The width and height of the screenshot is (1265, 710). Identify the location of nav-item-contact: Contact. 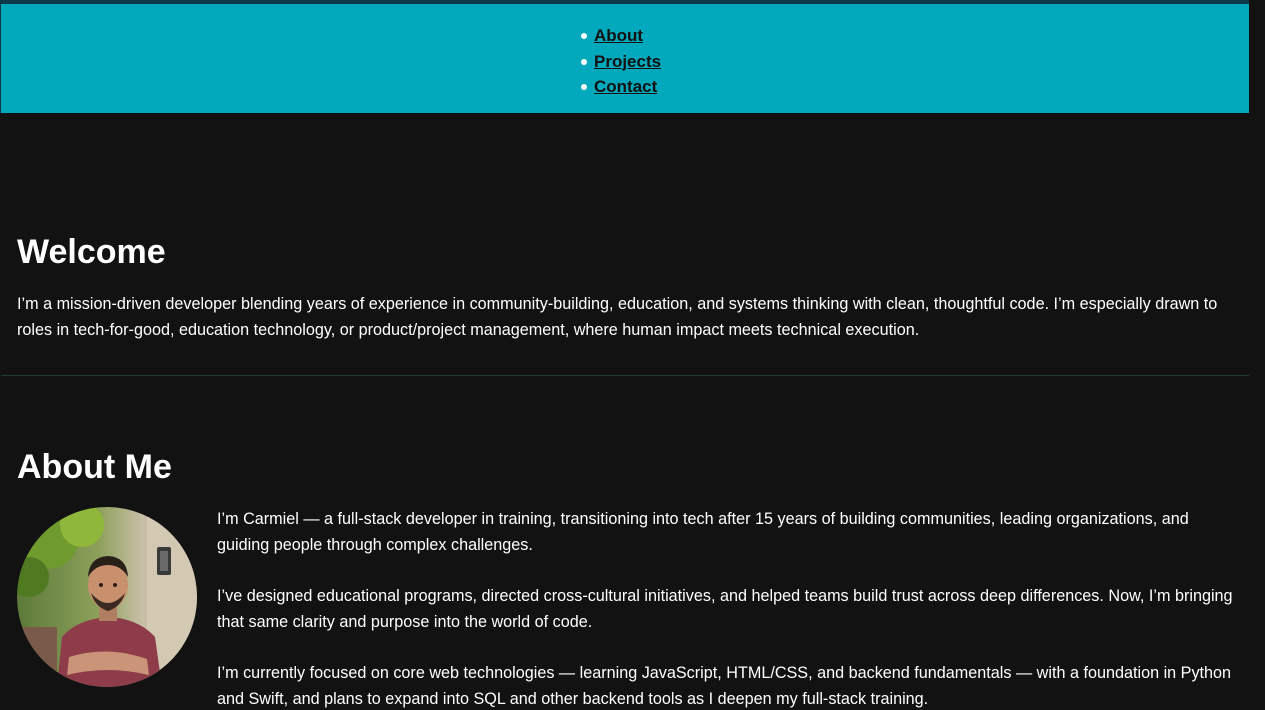
(620, 87).